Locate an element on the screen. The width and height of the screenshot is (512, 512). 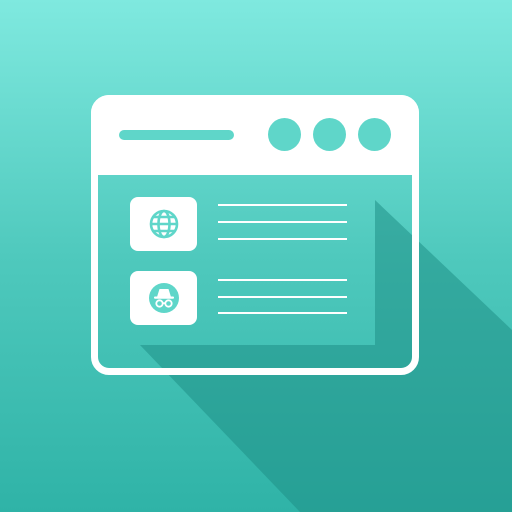
incognito-tile is located at coordinates (163, 298).